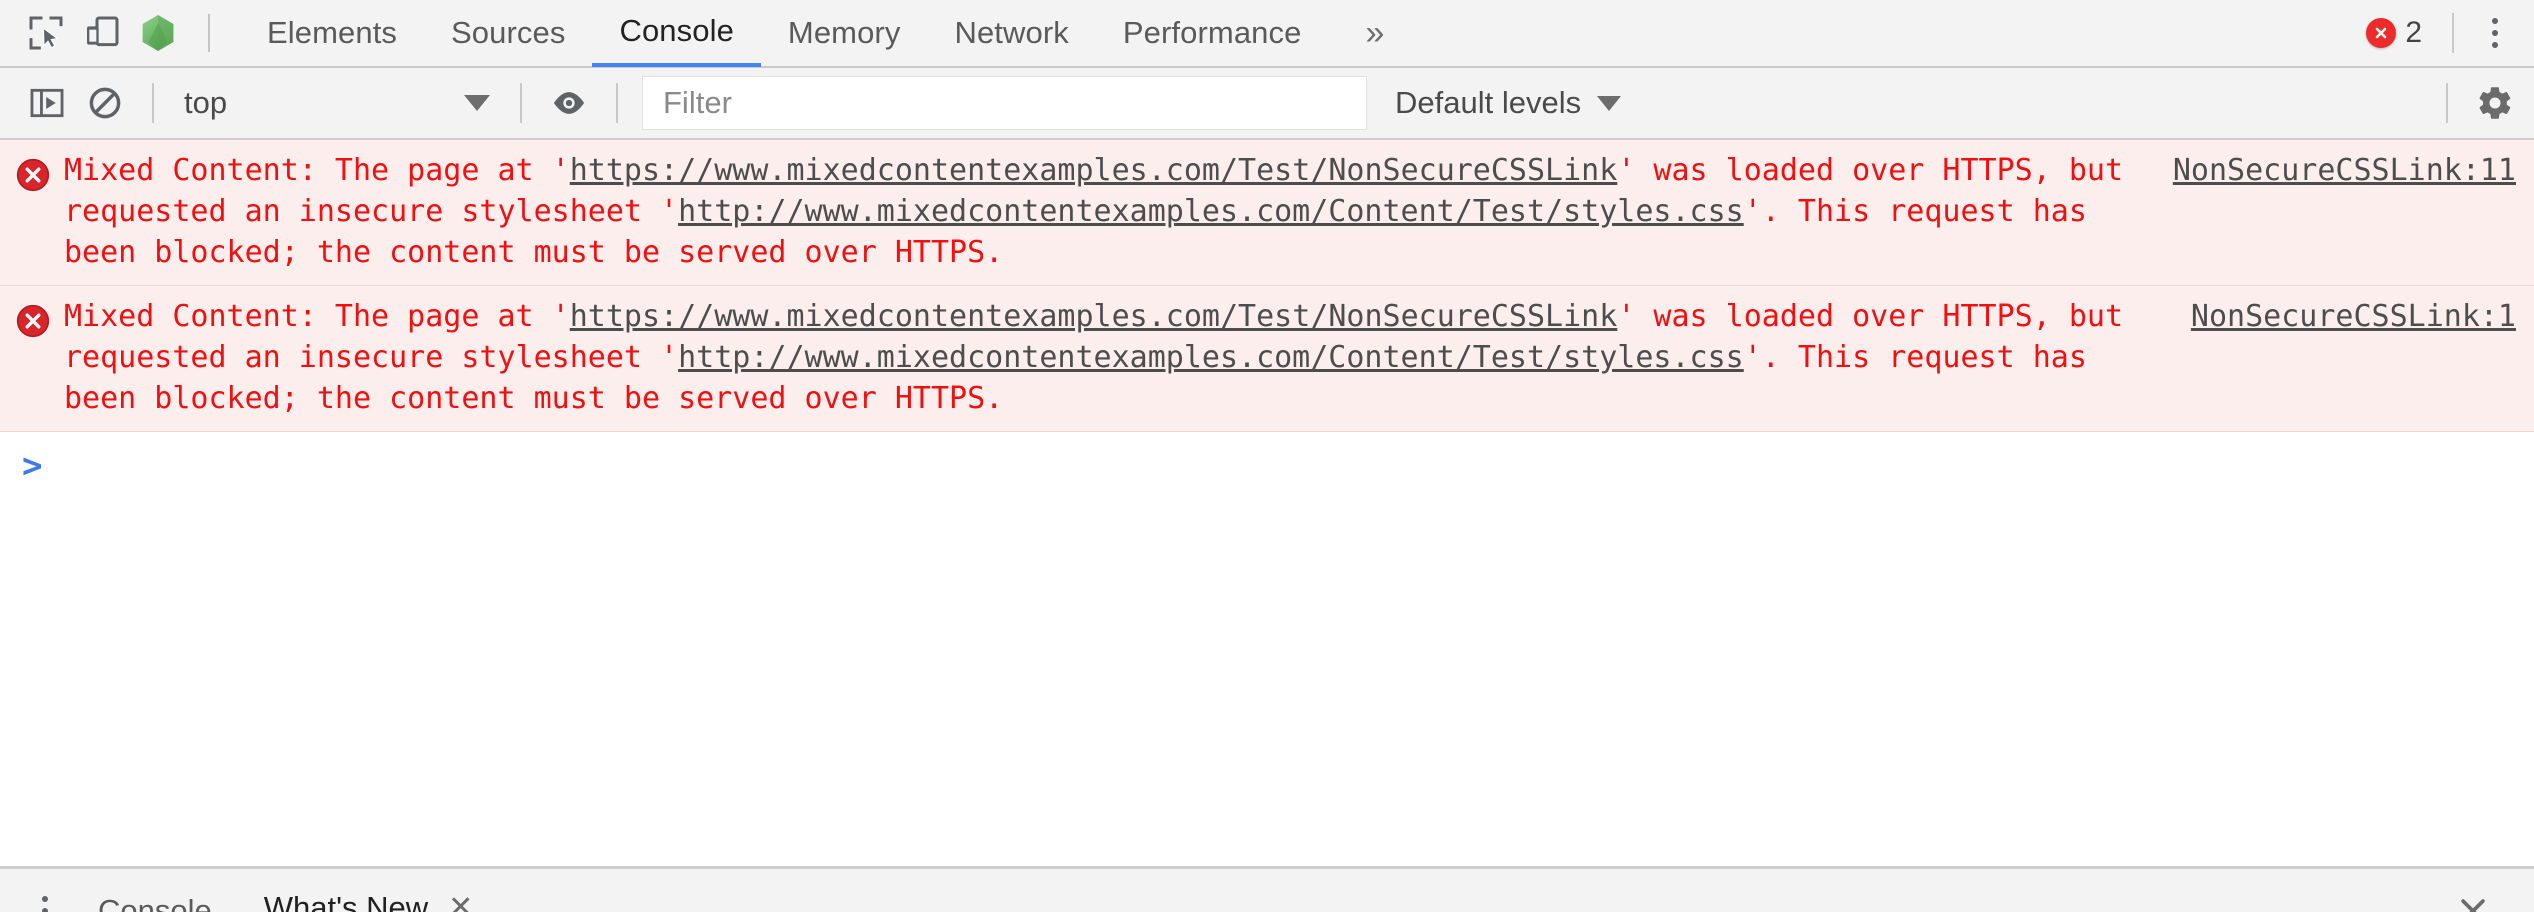 The width and height of the screenshot is (2534, 912). Describe the element at coordinates (1288, 464) in the screenshot. I see `console-prompt-input` at that location.